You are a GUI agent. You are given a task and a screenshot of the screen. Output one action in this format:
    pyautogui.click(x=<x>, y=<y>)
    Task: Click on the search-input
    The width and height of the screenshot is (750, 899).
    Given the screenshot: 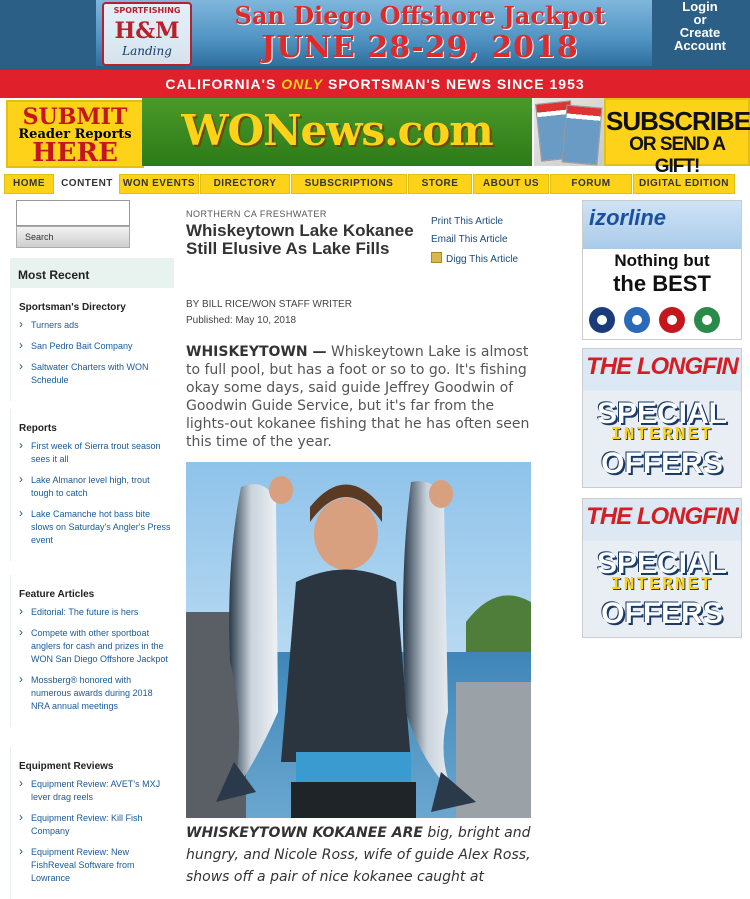 What is the action you would take?
    pyautogui.click(x=73, y=213)
    